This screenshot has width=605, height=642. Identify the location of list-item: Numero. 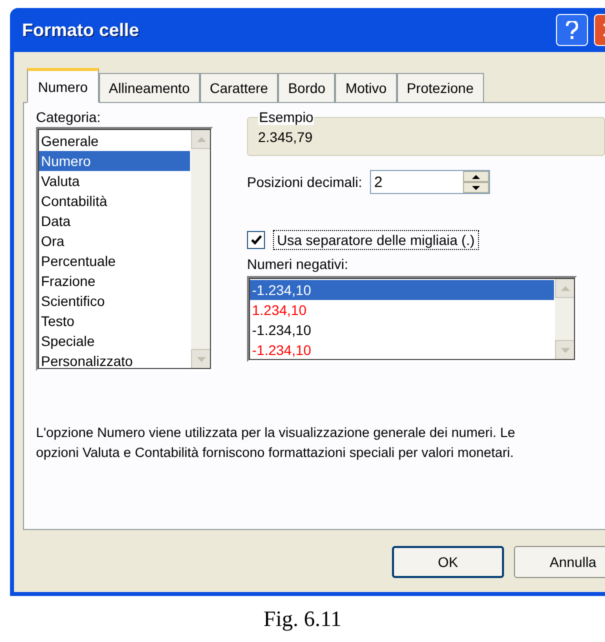
(114, 161).